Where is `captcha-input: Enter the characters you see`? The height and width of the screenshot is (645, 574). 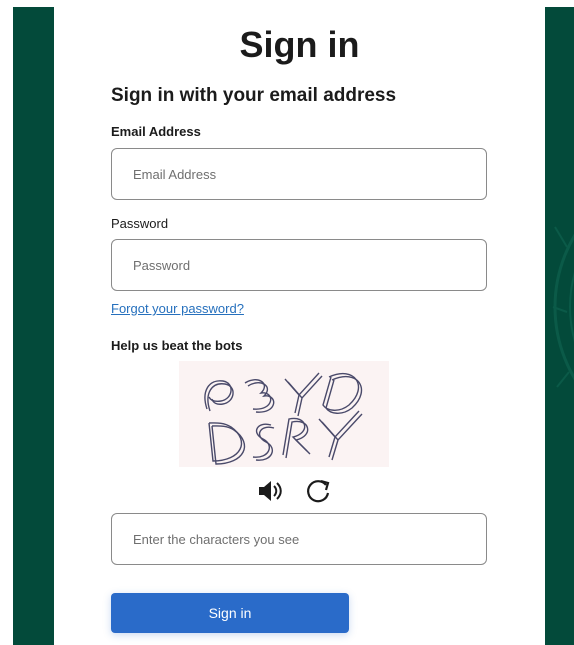
captcha-input: Enter the characters you see is located at coordinates (299, 539).